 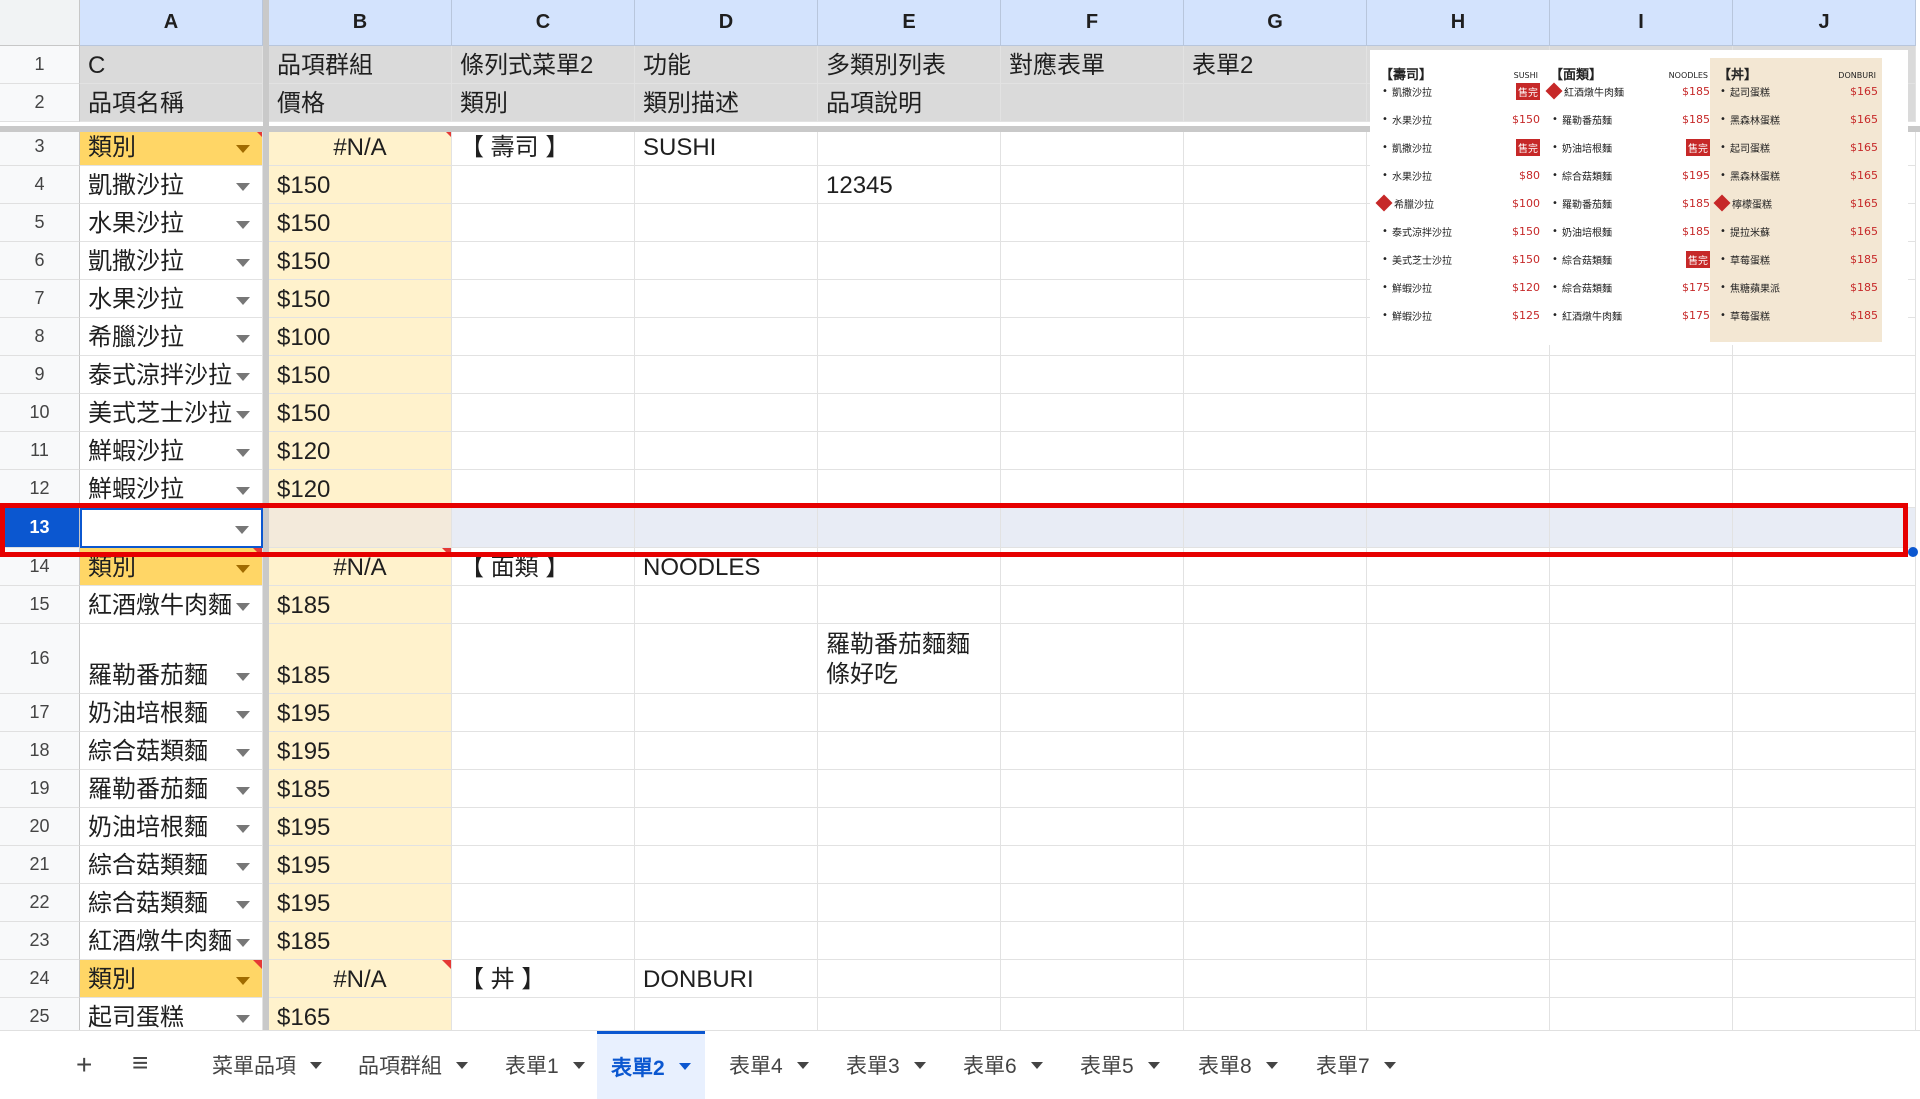 I want to click on cell-c24: 【 丼 】, so click(x=543, y=979).